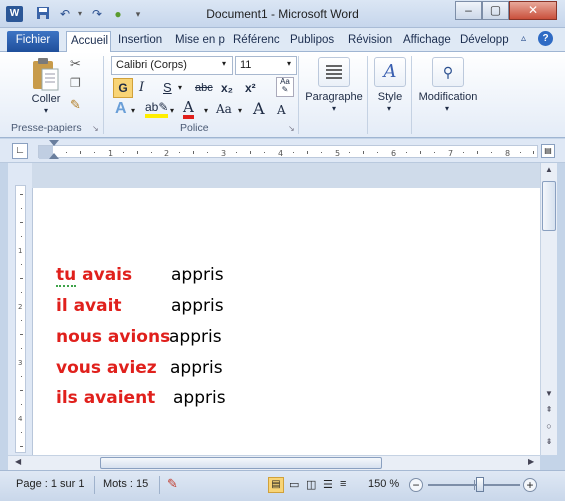 This screenshot has width=565, height=501. Describe the element at coordinates (328, 484) in the screenshot. I see `outline-icon: ☰` at that location.